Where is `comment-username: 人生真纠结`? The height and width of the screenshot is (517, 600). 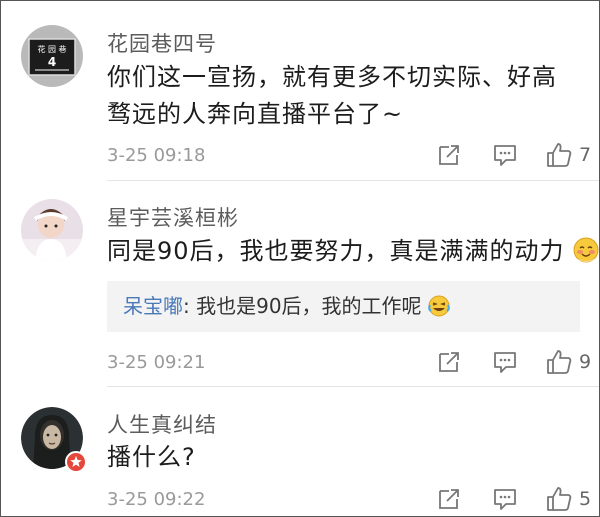
comment-username: 人生真纠结 is located at coordinates (162, 424).